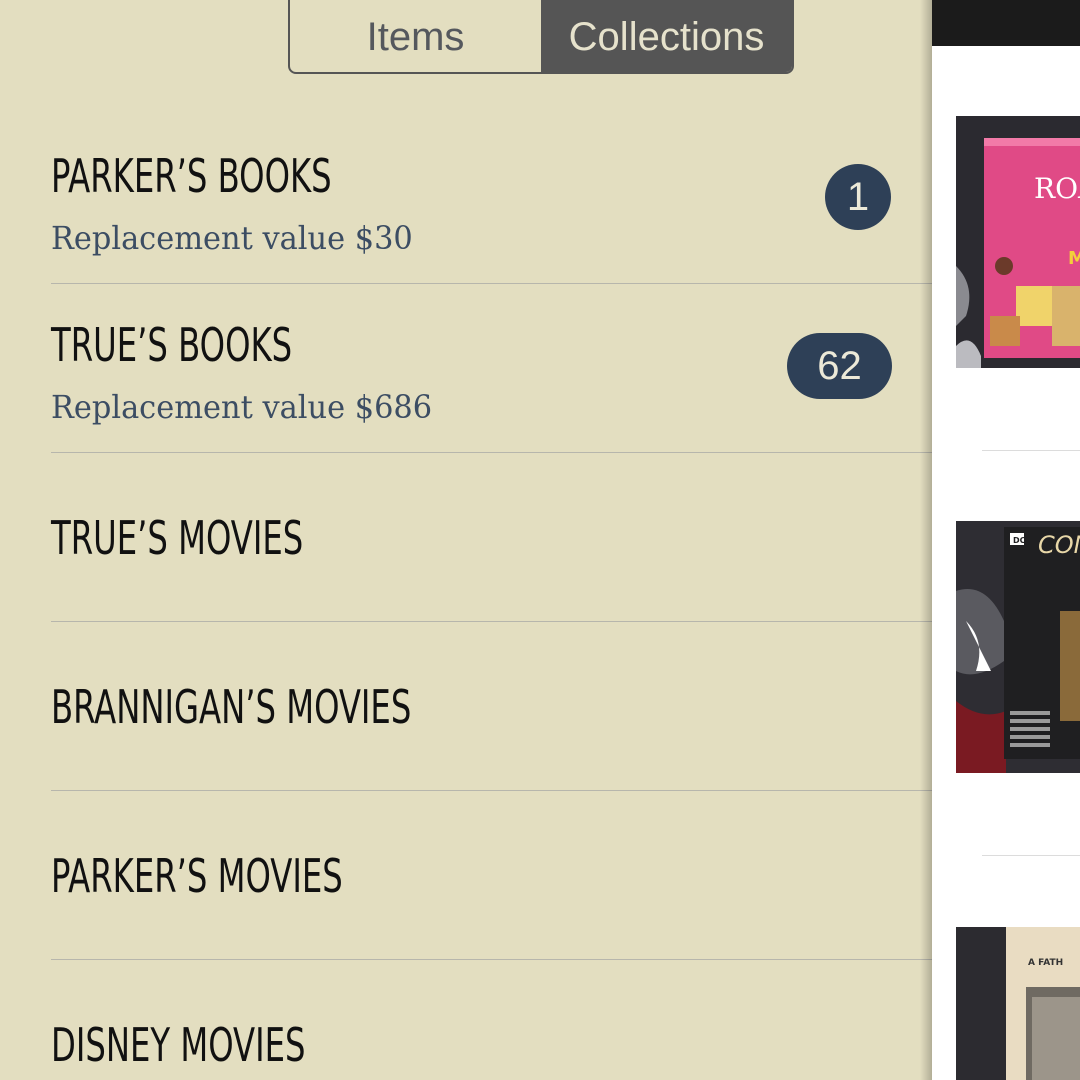  I want to click on items-panel: ROA DA MAT DC CON, so click(1006, 540).